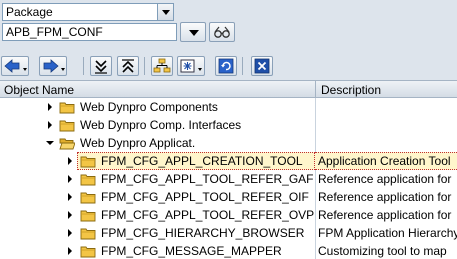  What do you see at coordinates (138, 143) in the screenshot?
I see `tree-node-label: Web Dynpro Applicat.` at bounding box center [138, 143].